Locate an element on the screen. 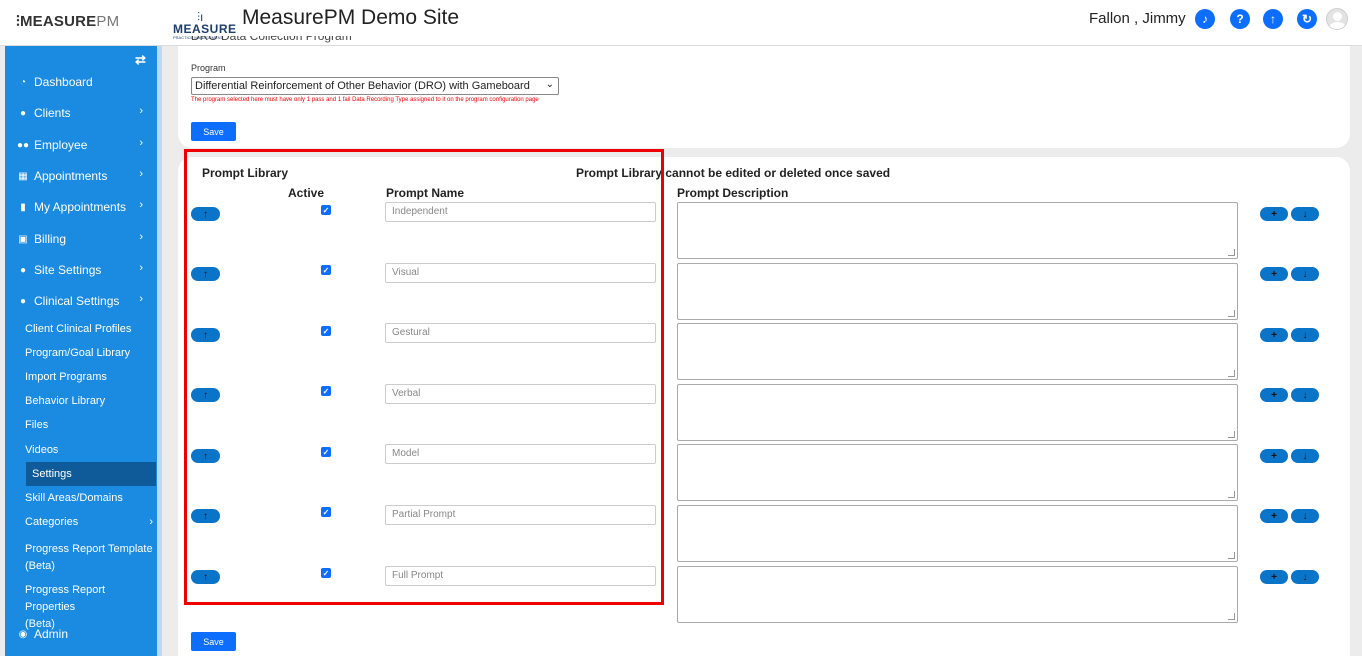 The image size is (1362, 656). refresh-icon: ↻ is located at coordinates (1307, 19).